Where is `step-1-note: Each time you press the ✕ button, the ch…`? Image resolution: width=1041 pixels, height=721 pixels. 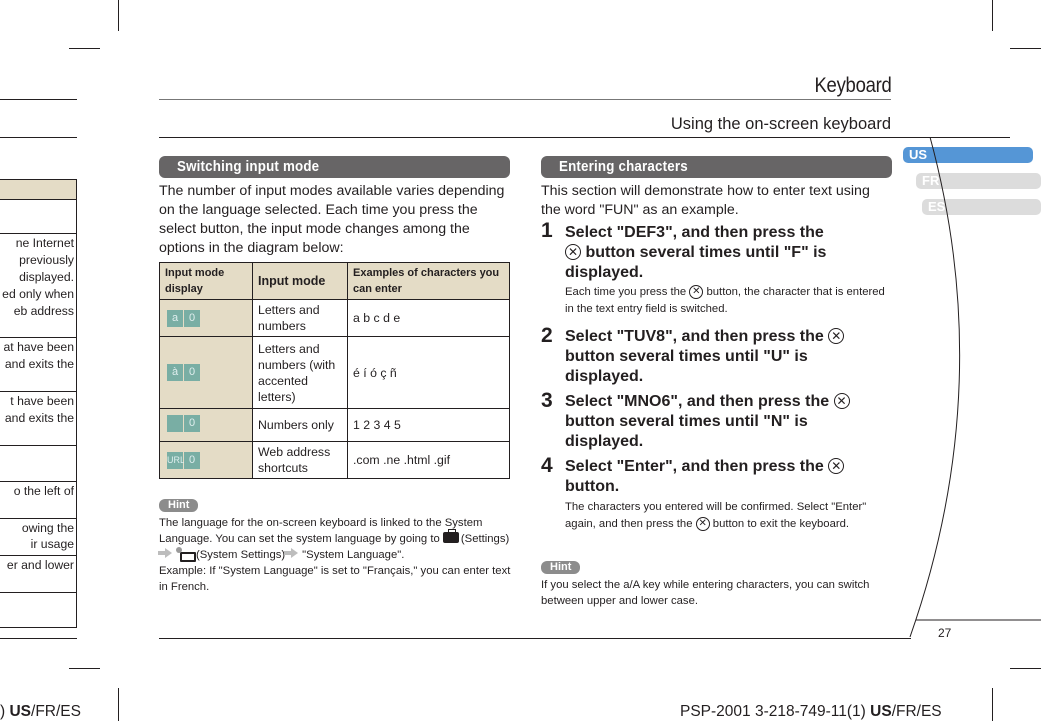 step-1-note: Each time you press the ✕ button, the ch… is located at coordinates (725, 300).